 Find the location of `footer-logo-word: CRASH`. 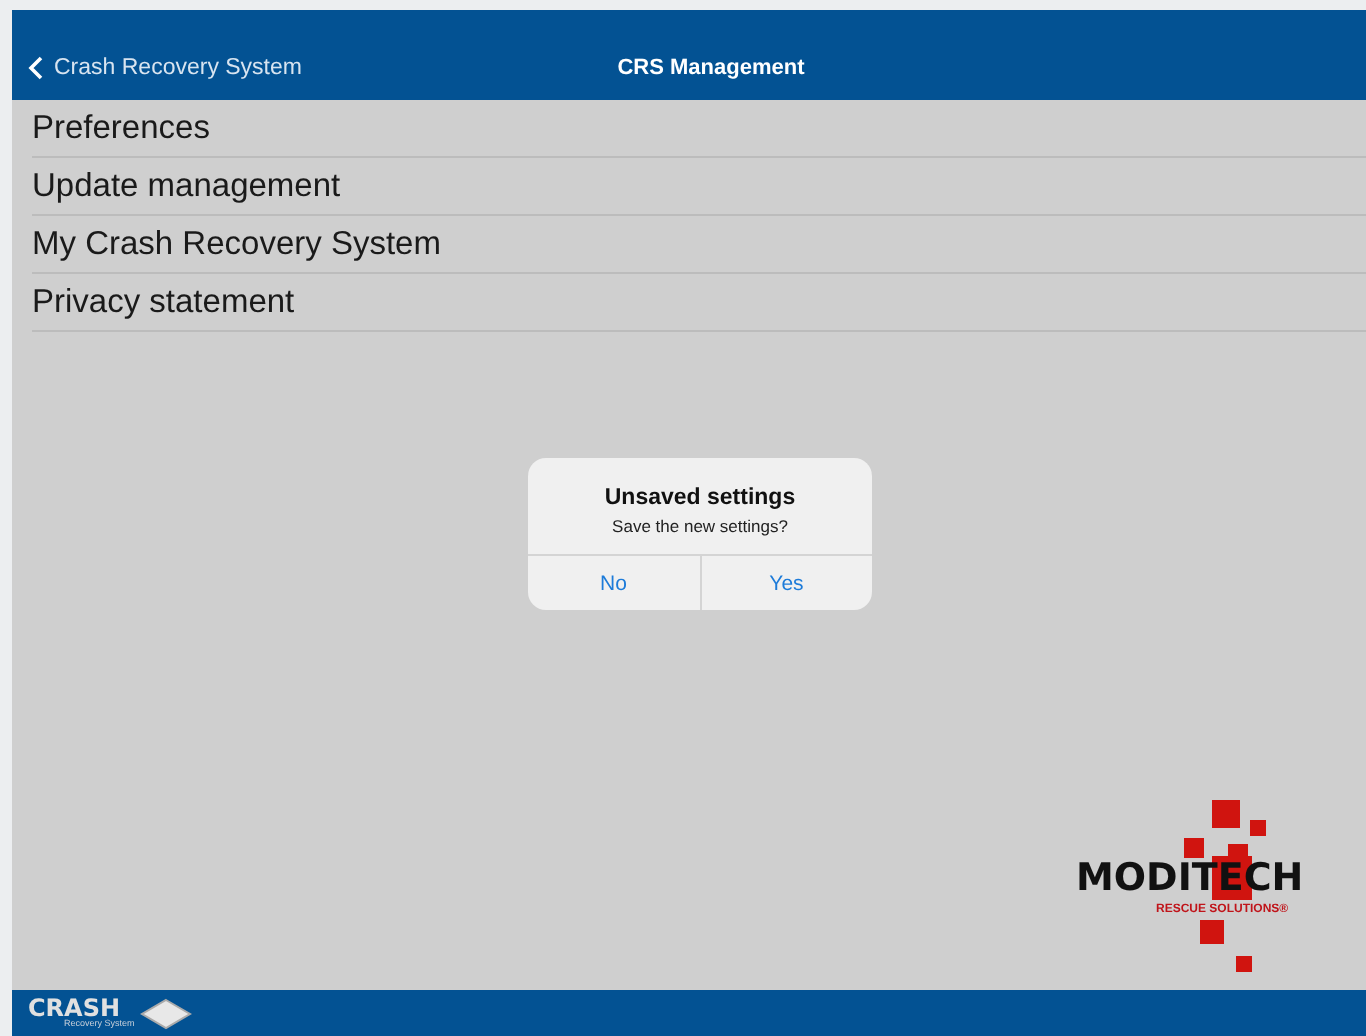

footer-logo-word: CRASH is located at coordinates (74, 1008).